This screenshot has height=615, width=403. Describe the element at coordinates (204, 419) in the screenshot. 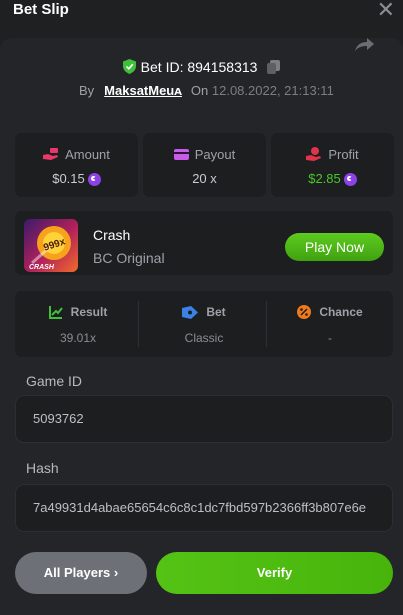

I see `game-id-field: 5093762` at that location.